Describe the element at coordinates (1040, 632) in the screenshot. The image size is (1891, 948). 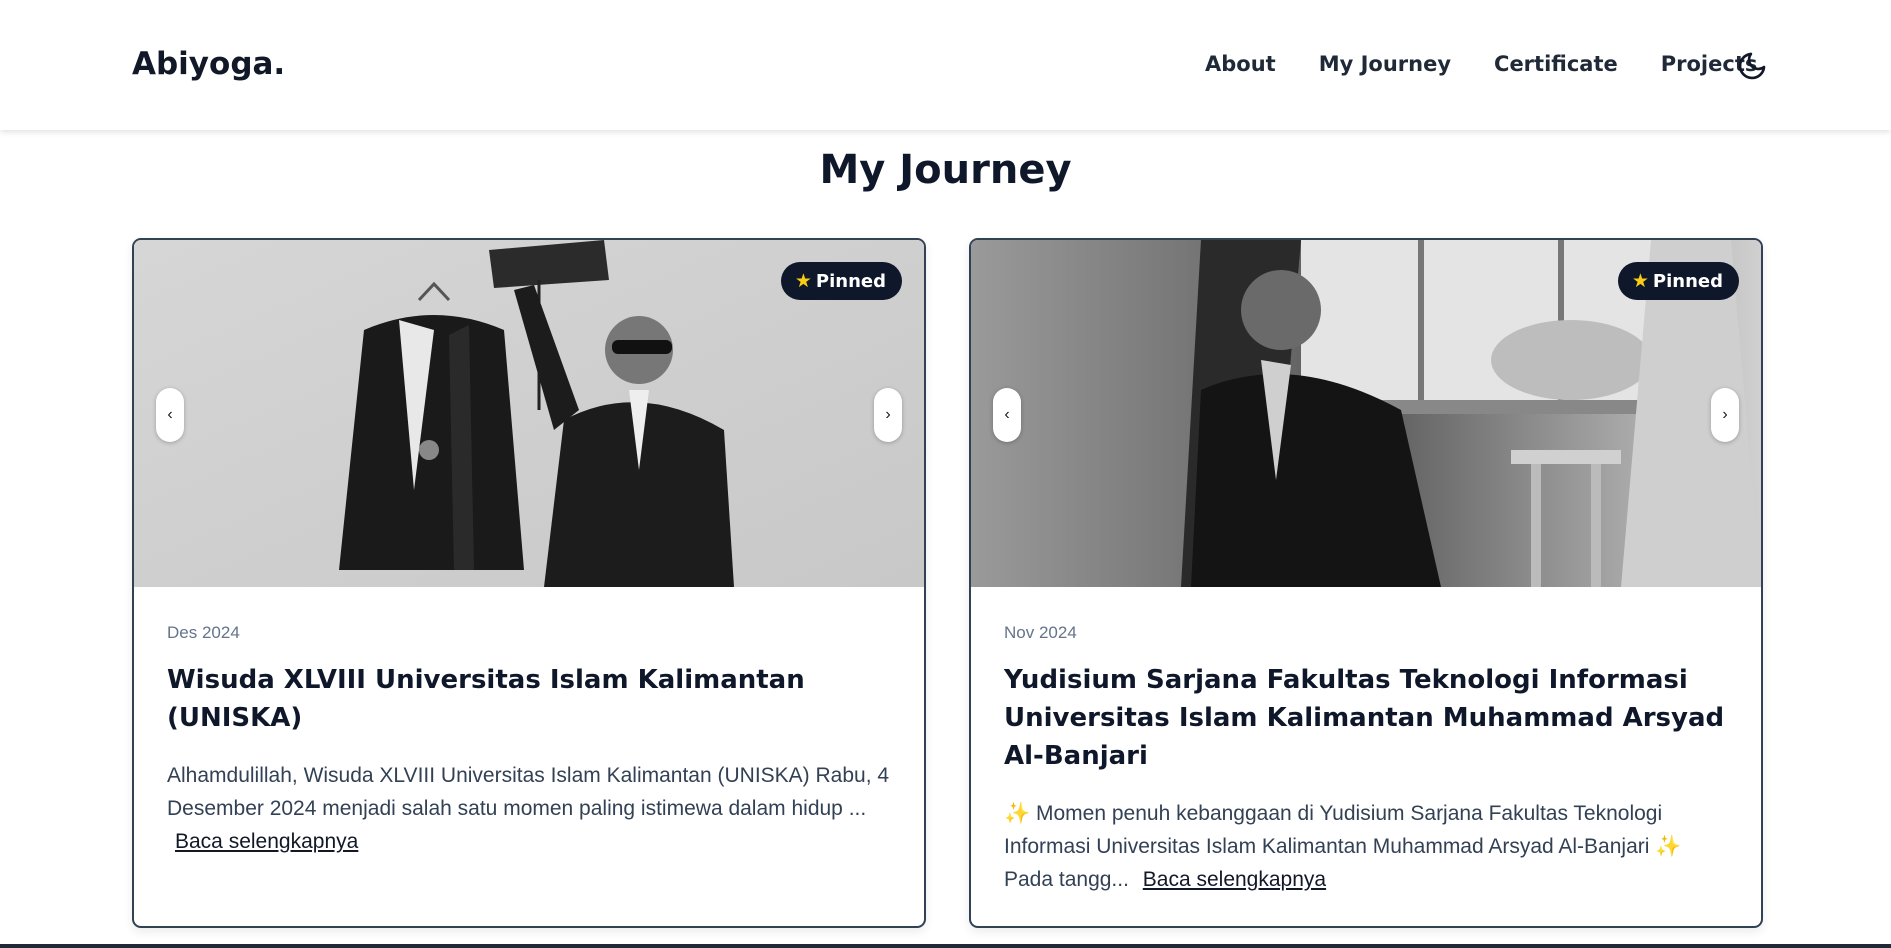
I see `card-date: Nov 2024` at that location.